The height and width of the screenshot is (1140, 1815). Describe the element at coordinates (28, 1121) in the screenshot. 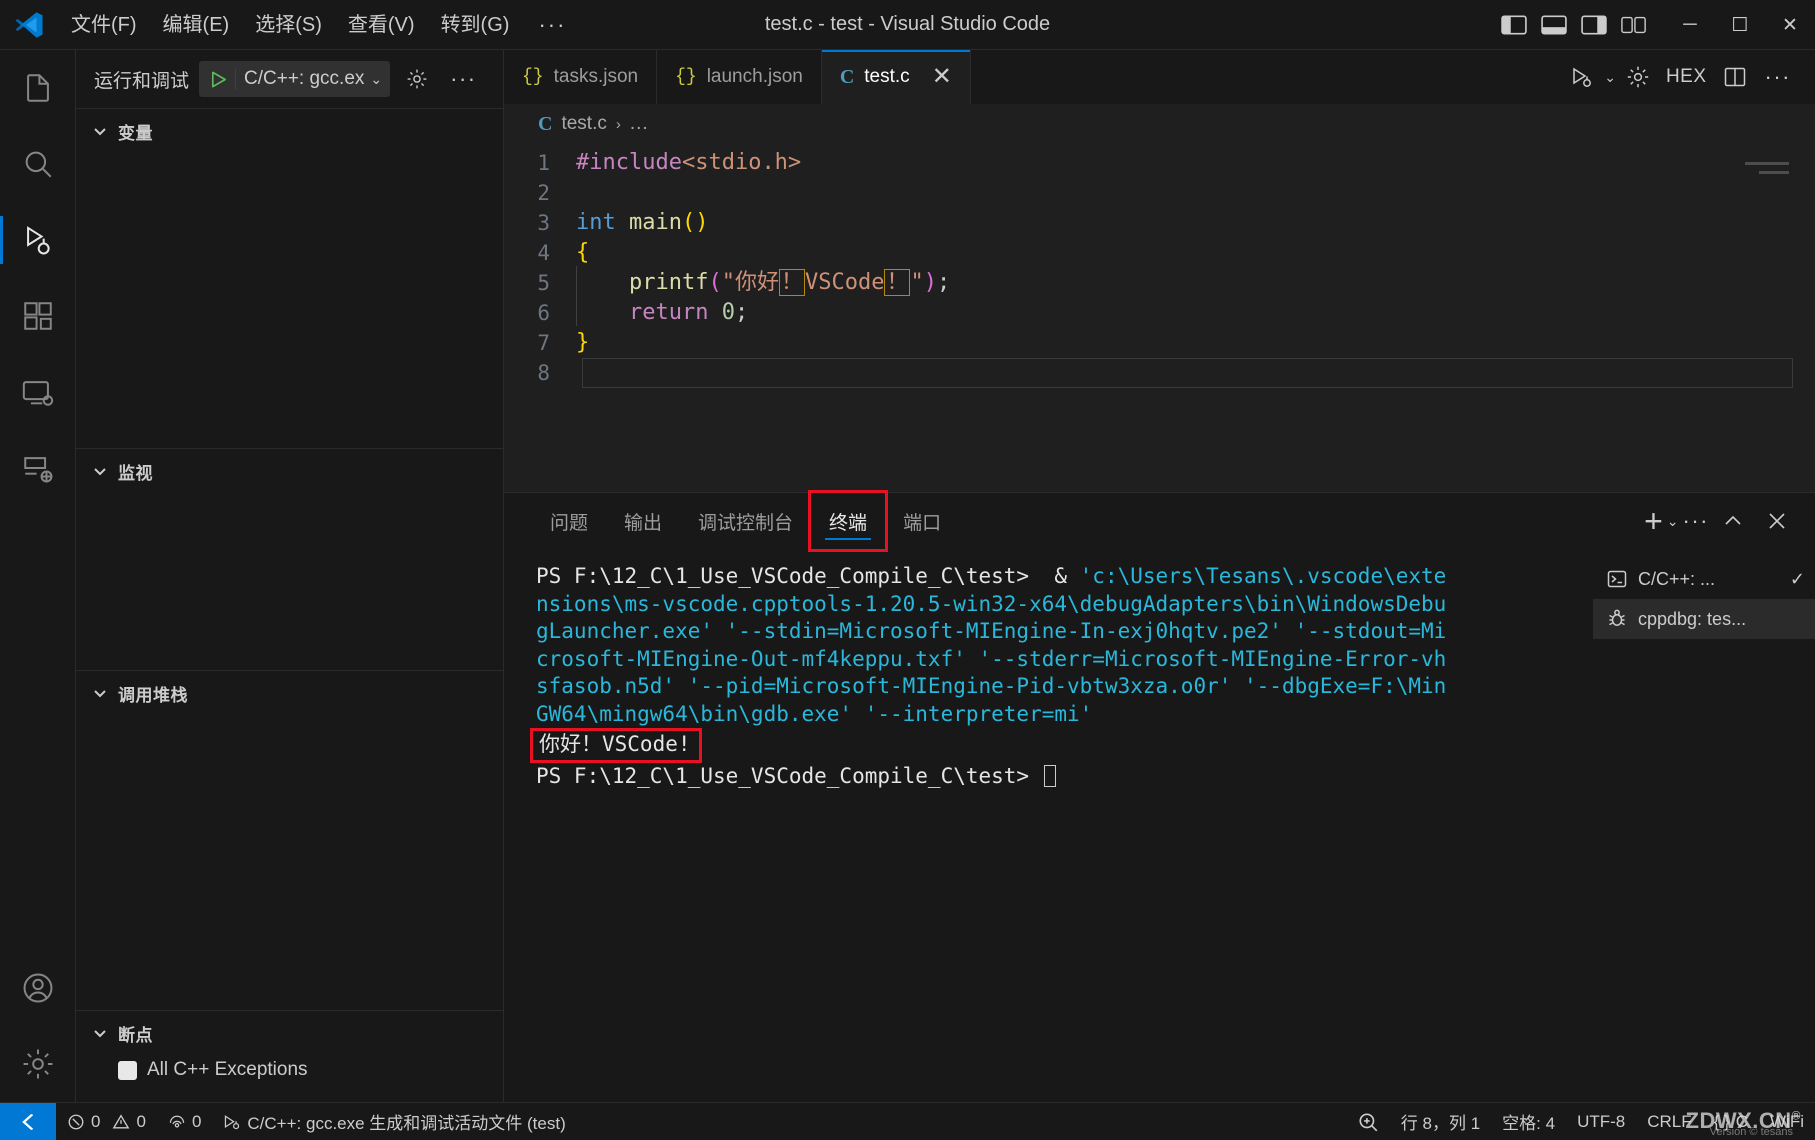

I see `remote-window-indicator` at that location.